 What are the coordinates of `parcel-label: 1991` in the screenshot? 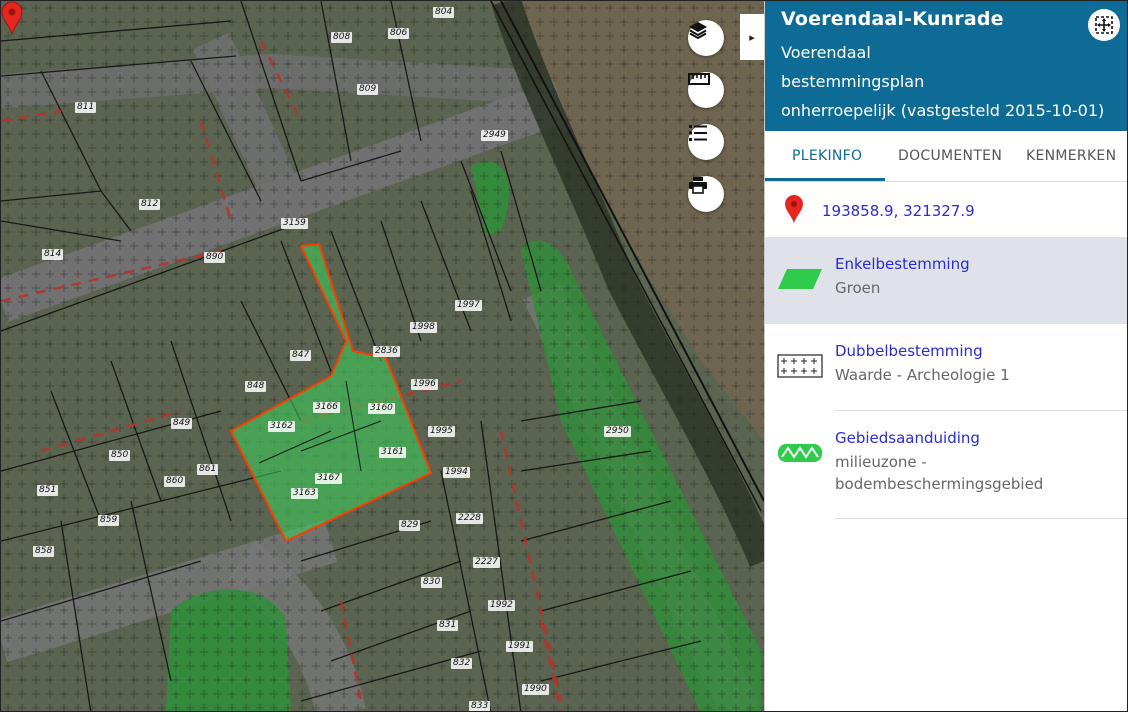 It's located at (519, 646).